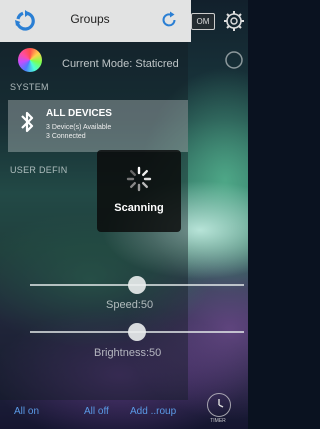 This screenshot has width=320, height=429. I want to click on scanning-dialog: Scanning, so click(139, 191).